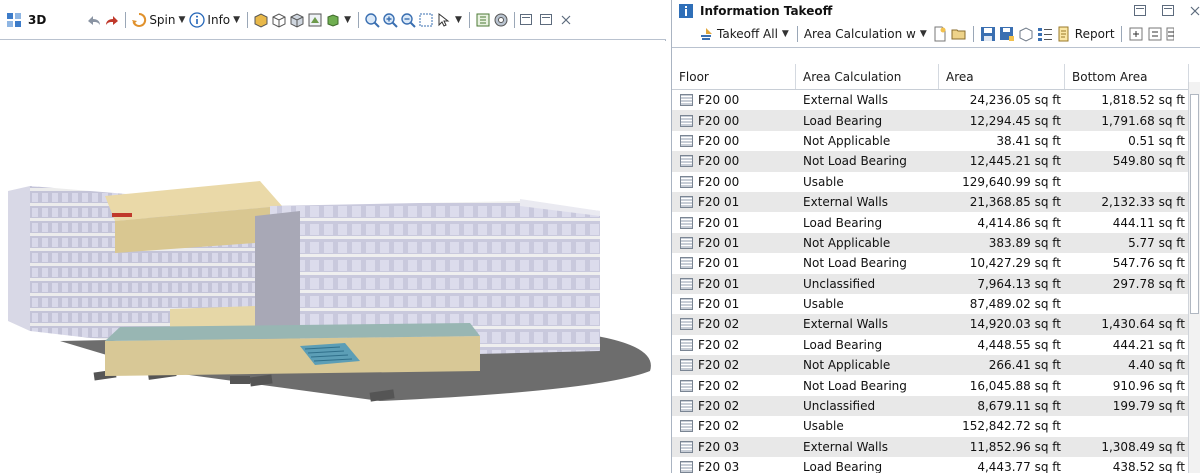  Describe the element at coordinates (1194, 204) in the screenshot. I see `scrollbar-thumb` at that location.